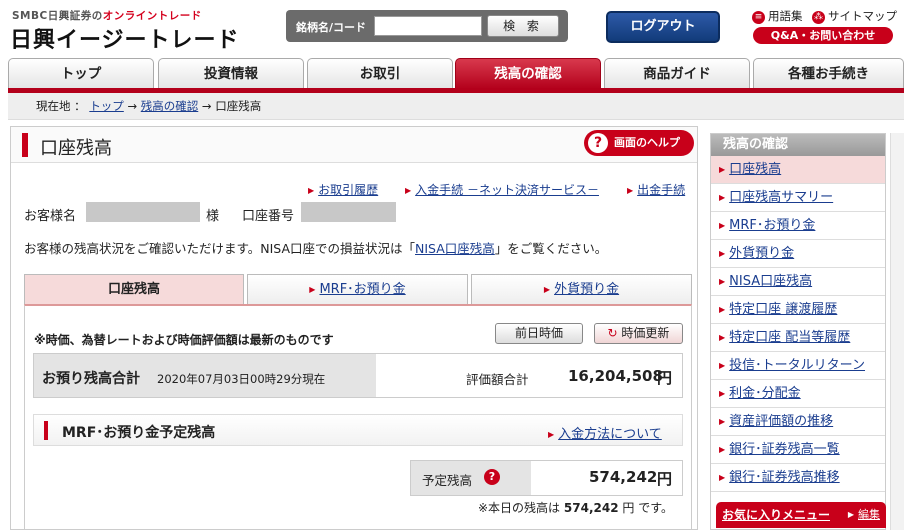  I want to click on main-nav-tabs: トップ 投資情報 お取引 残高の確認 商品ガイド 各種お手続き, so click(456, 73).